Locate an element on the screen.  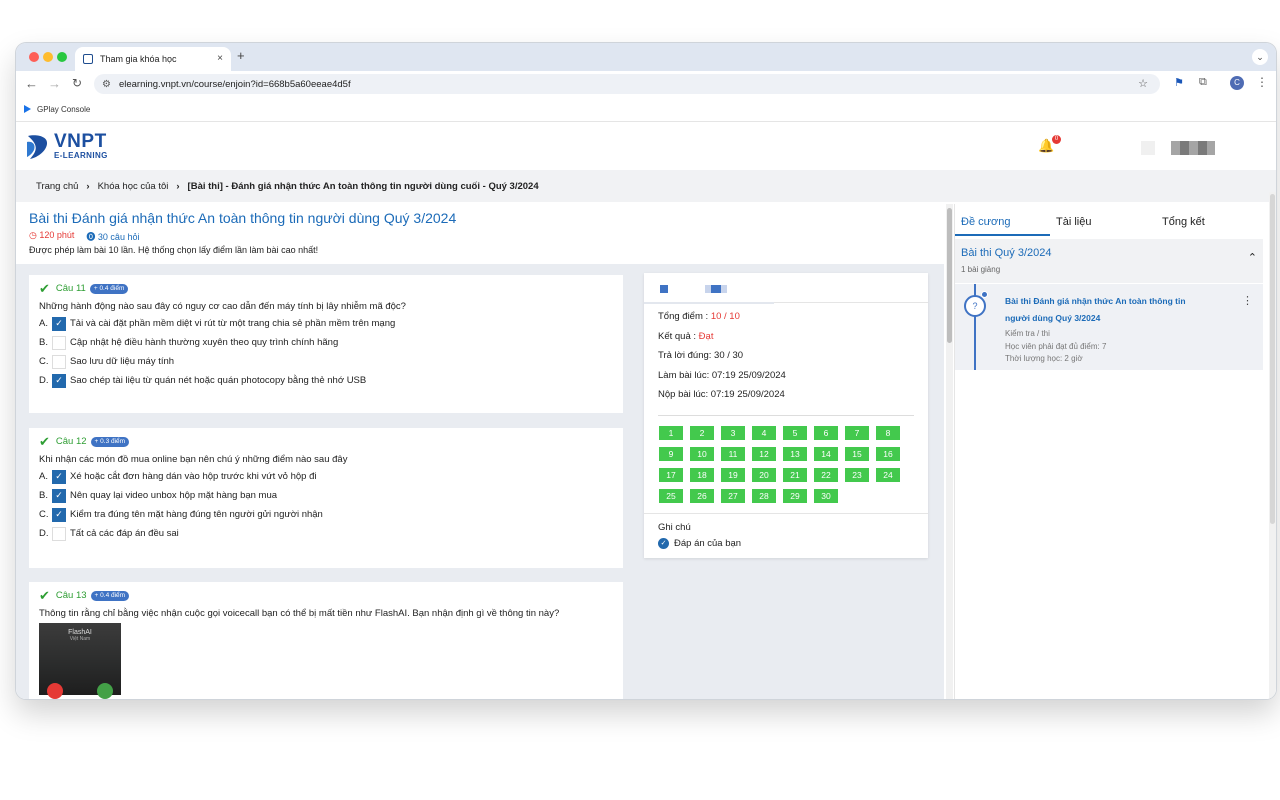
user-name-redacted is located at coordinates (1193, 148).